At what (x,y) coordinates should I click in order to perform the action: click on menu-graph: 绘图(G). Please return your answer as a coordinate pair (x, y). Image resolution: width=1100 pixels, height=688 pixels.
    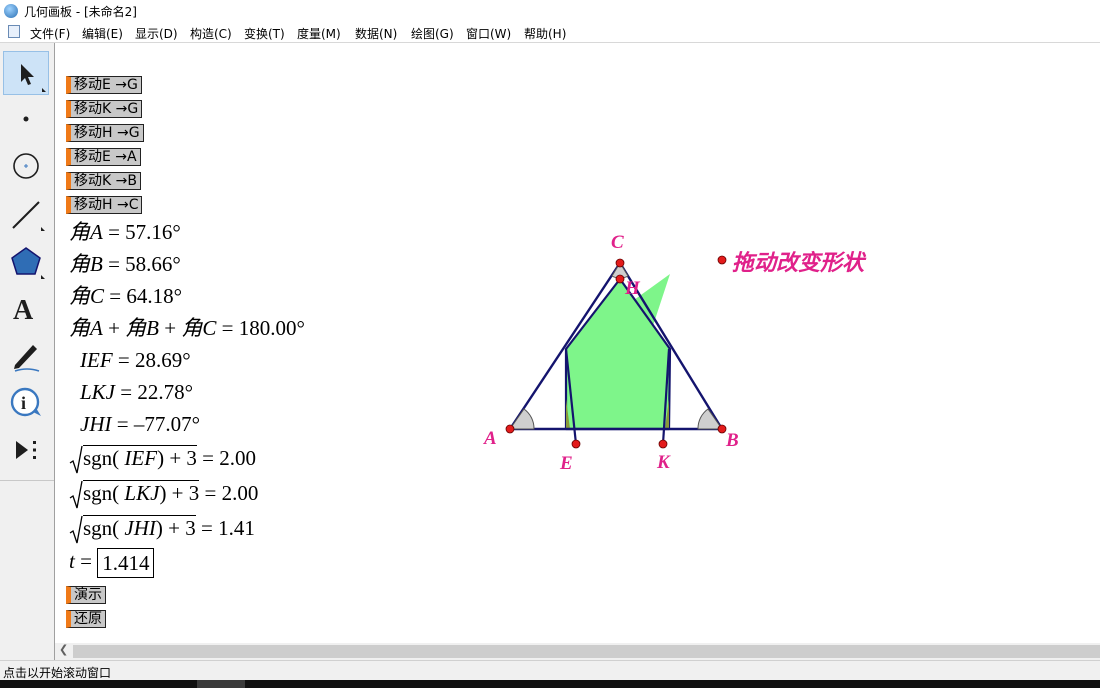
    Looking at the image, I should click on (432, 33).